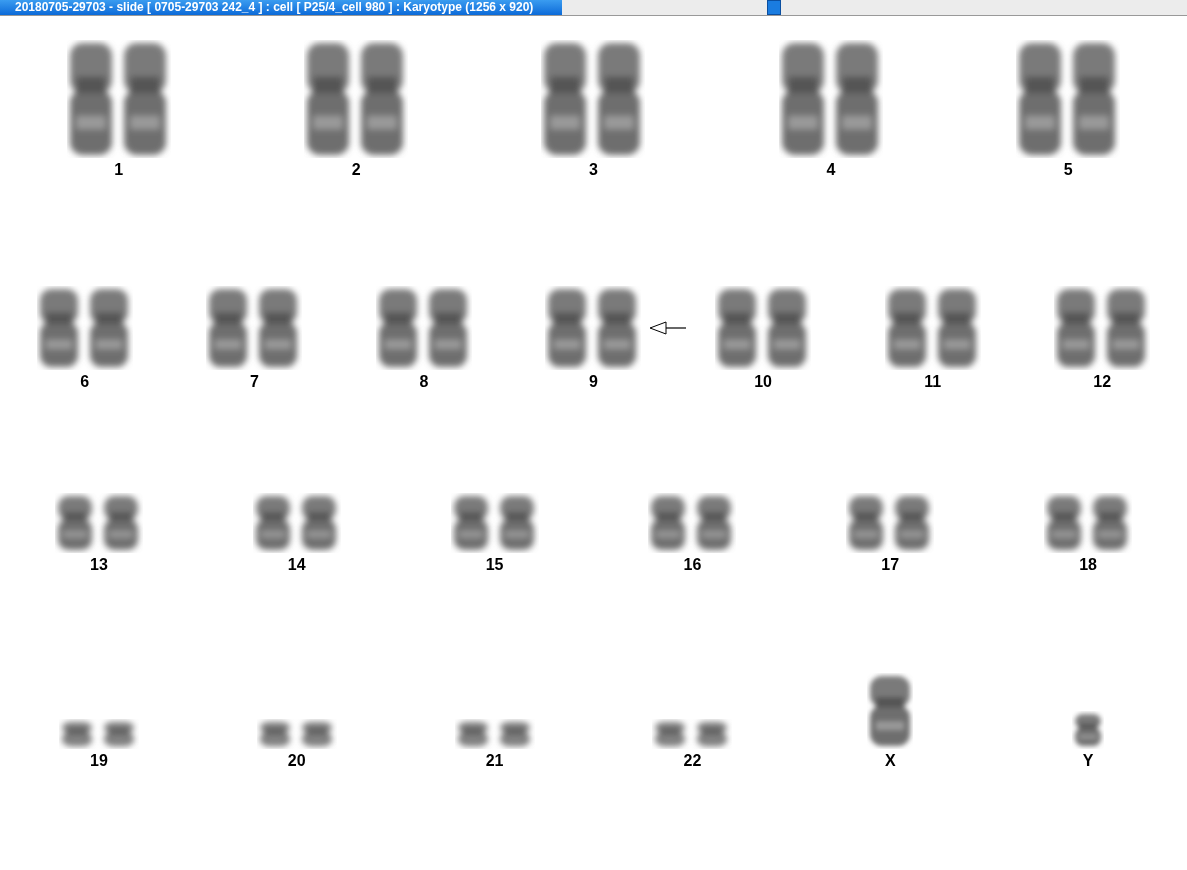 The height and width of the screenshot is (870, 1187). What do you see at coordinates (119, 170) in the screenshot?
I see `chromosome-label: 1` at bounding box center [119, 170].